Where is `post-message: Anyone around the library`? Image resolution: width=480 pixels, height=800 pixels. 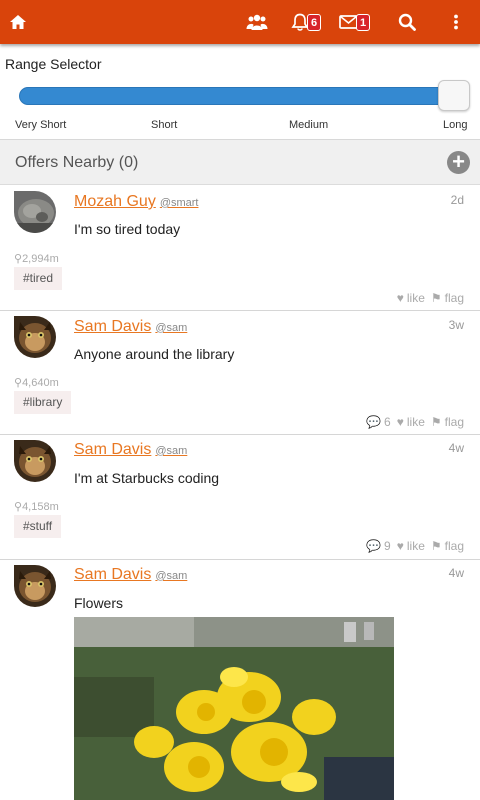
post-message: Anyone around the library is located at coordinates (154, 354).